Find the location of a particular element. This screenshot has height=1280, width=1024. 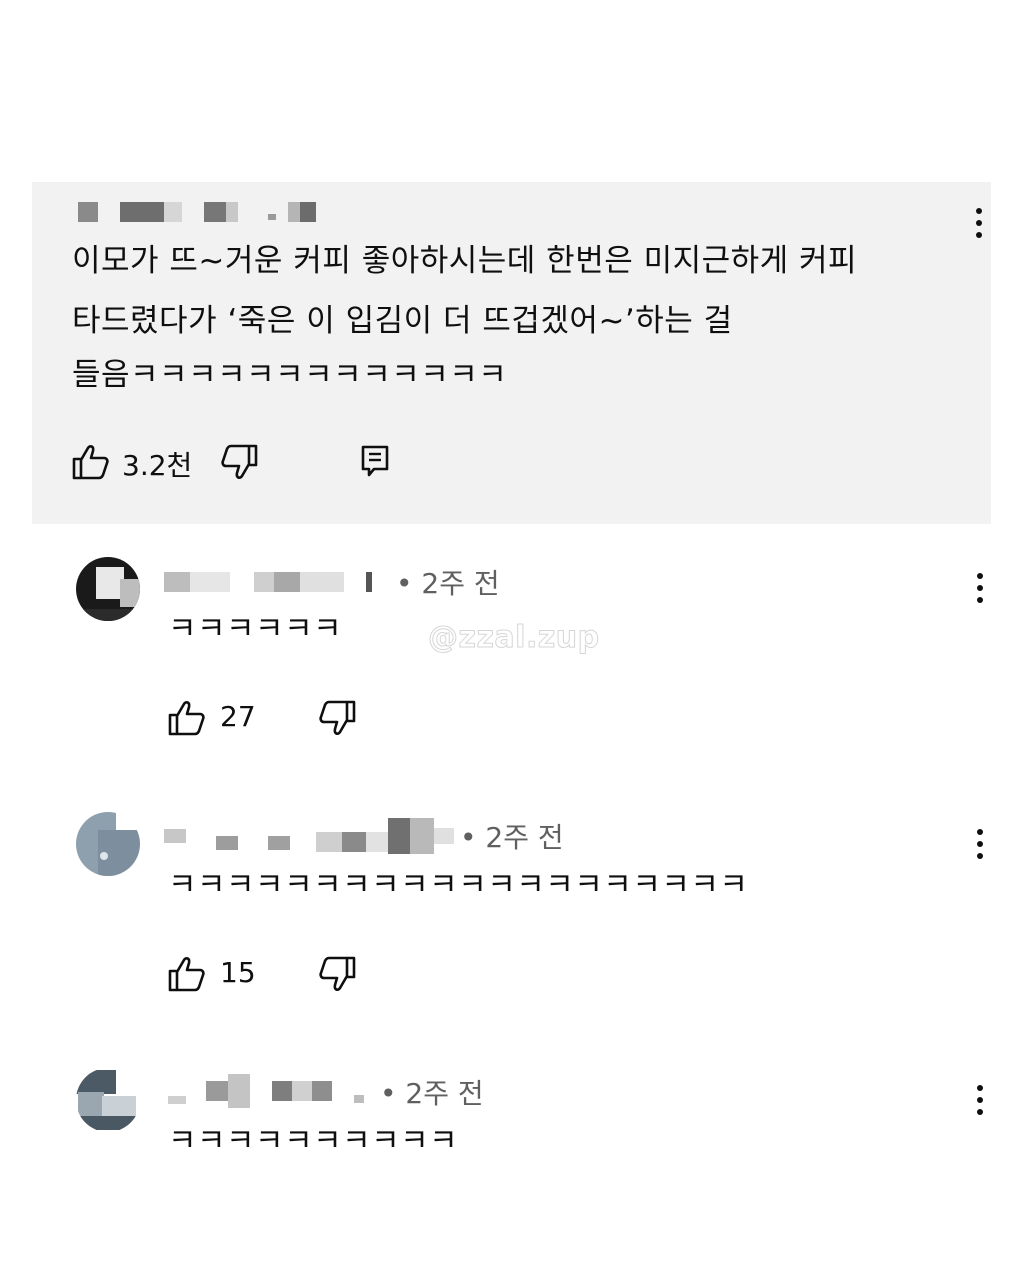

comment-text-line-2: 타드렸다가 ‘죽은 이 입김이 더 뜨겁겠어~’하는 걸 is located at coordinates (402, 321).